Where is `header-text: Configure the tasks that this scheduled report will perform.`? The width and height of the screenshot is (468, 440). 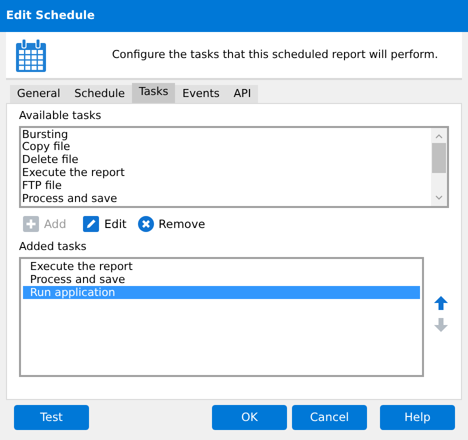
header-text: Configure the tasks that this scheduled report will perform. is located at coordinates (275, 54).